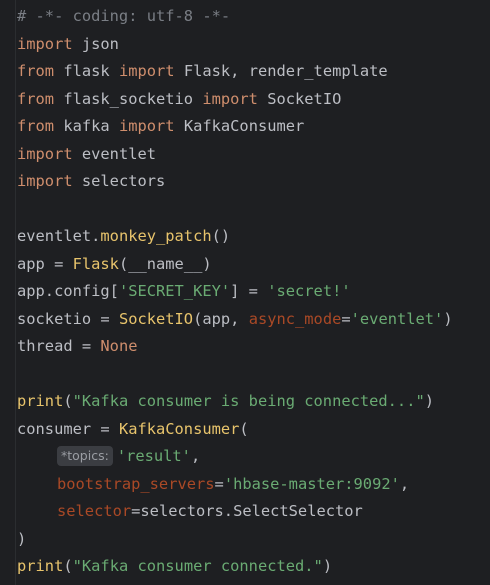 This screenshot has height=585, width=490. What do you see at coordinates (249, 291) in the screenshot?
I see `code-token: ] =` at bounding box center [249, 291].